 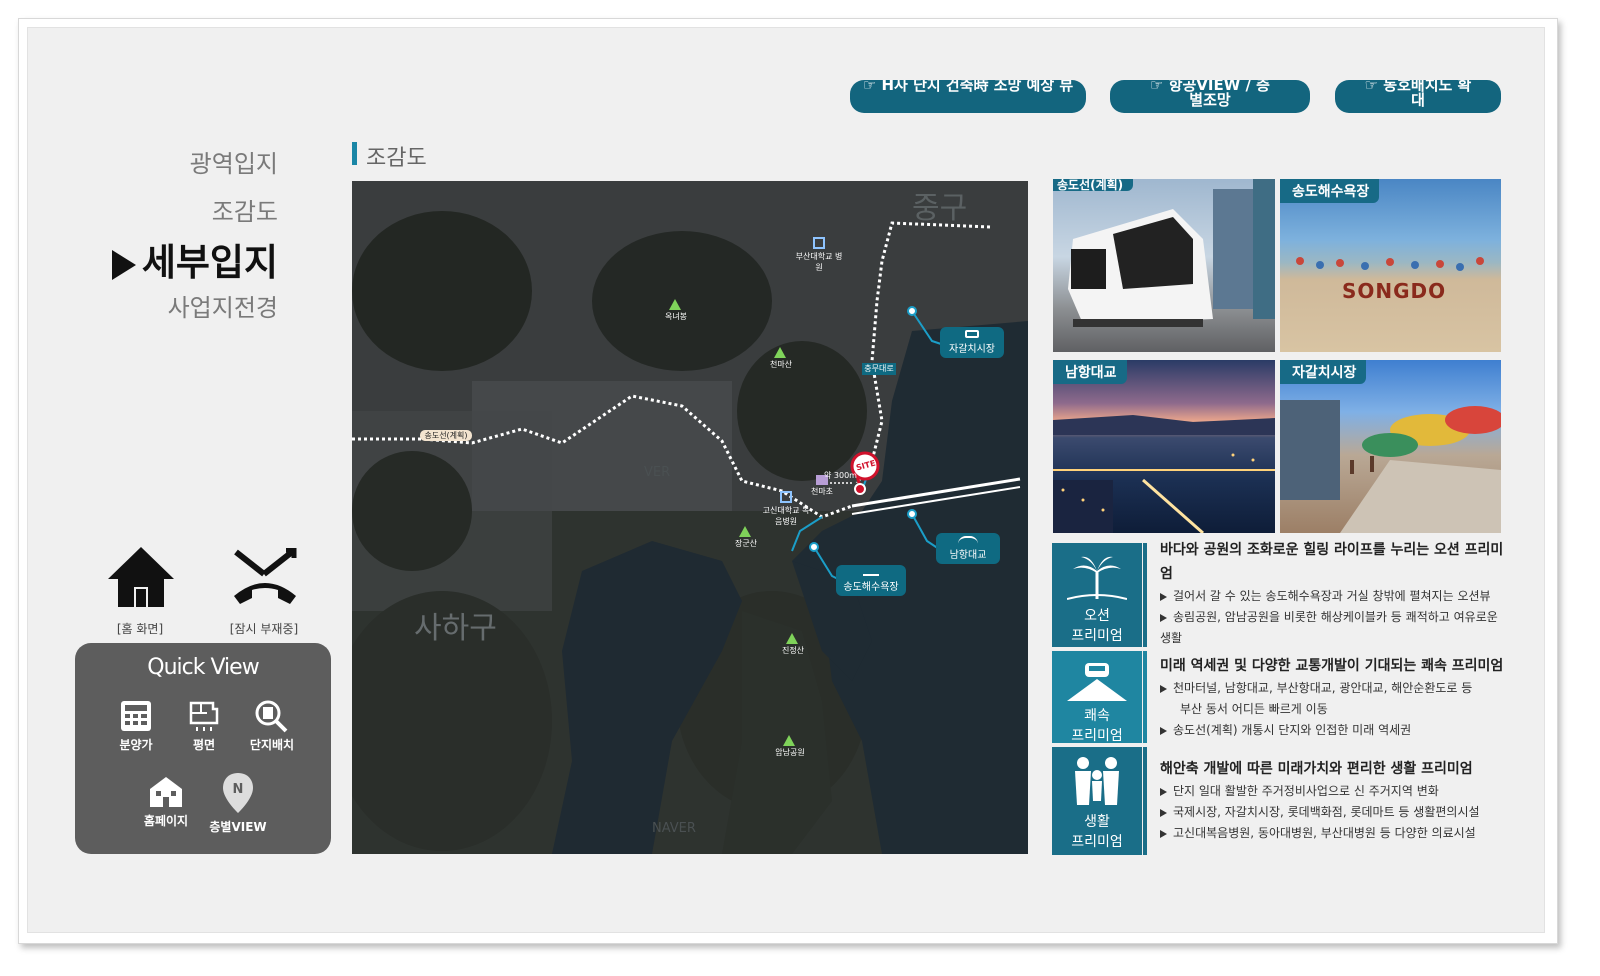 I want to click on ocean-premium-tile: 오션 프리미엄, so click(x=1097, y=595).